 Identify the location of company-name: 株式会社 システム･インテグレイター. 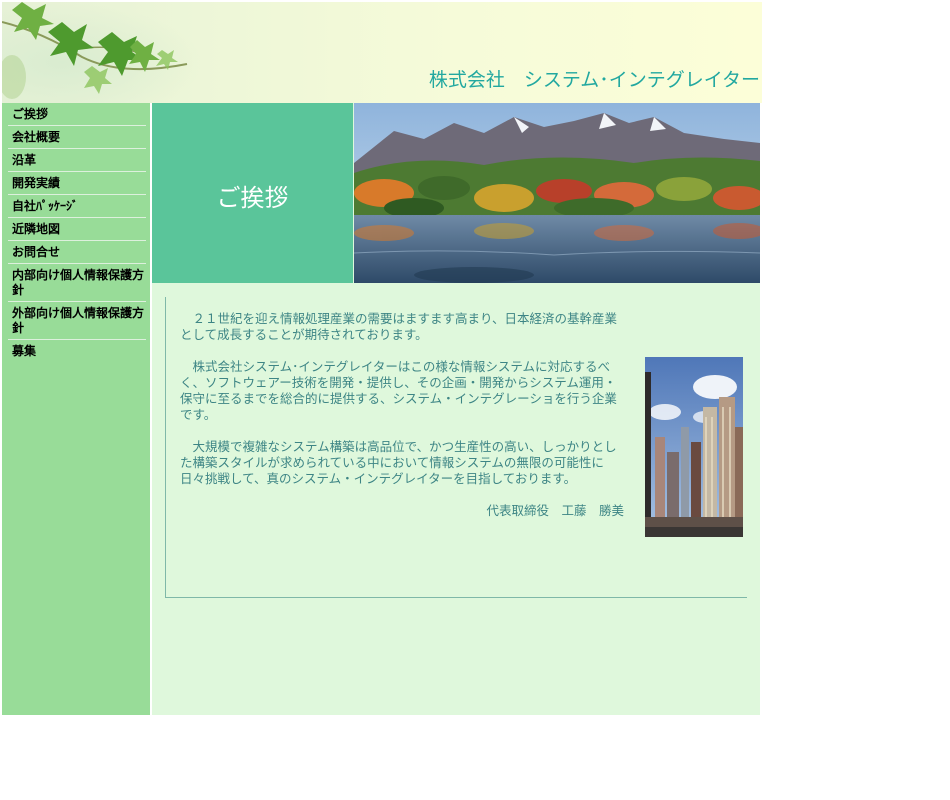
(594, 80).